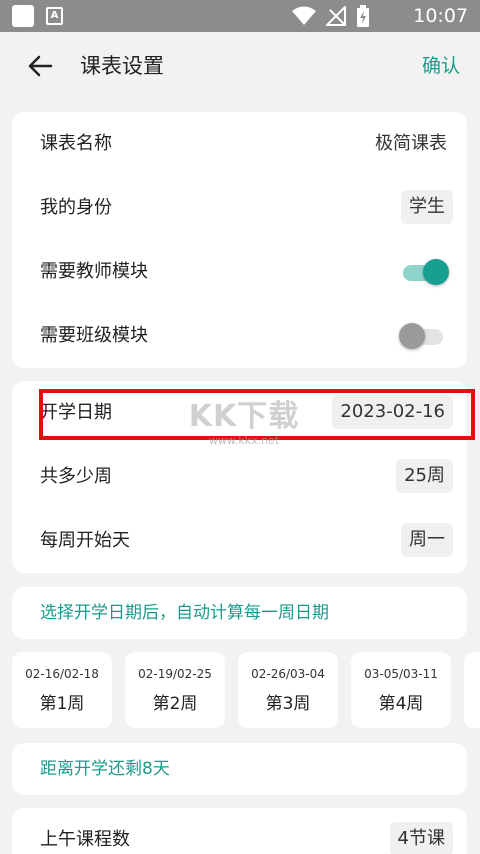  What do you see at coordinates (401, 704) in the screenshot?
I see `week-label: 第4周` at bounding box center [401, 704].